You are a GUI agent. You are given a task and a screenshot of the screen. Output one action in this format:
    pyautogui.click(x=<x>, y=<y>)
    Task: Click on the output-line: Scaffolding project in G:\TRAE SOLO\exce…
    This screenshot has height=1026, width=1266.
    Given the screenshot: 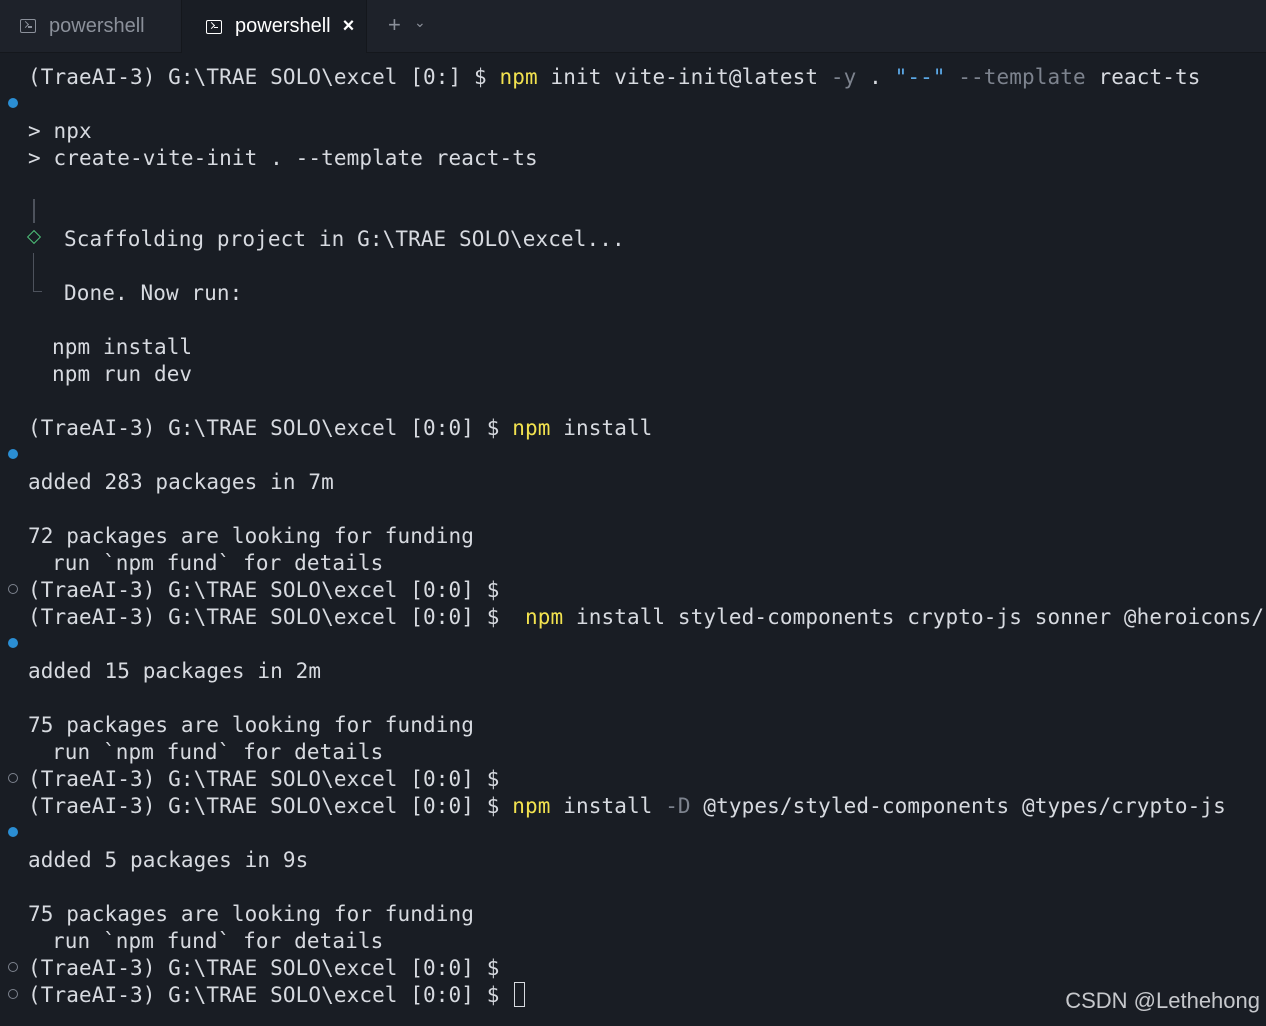 What is the action you would take?
    pyautogui.click(x=344, y=239)
    